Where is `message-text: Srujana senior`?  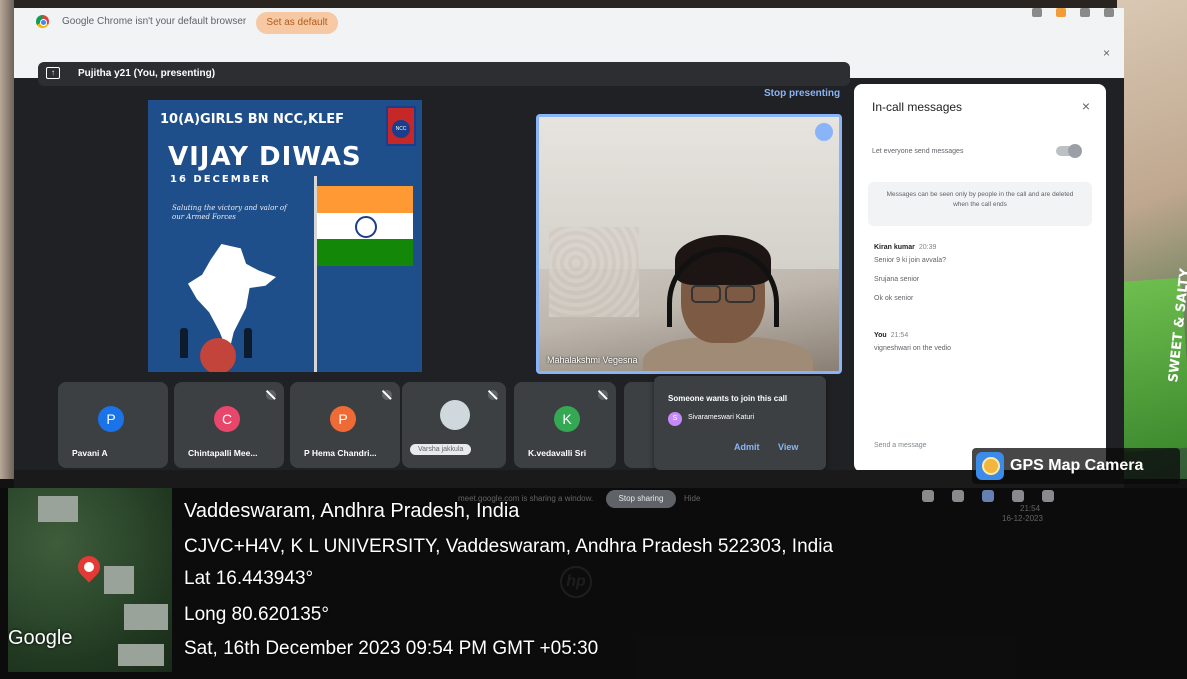
message-text: Srujana senior is located at coordinates (897, 279).